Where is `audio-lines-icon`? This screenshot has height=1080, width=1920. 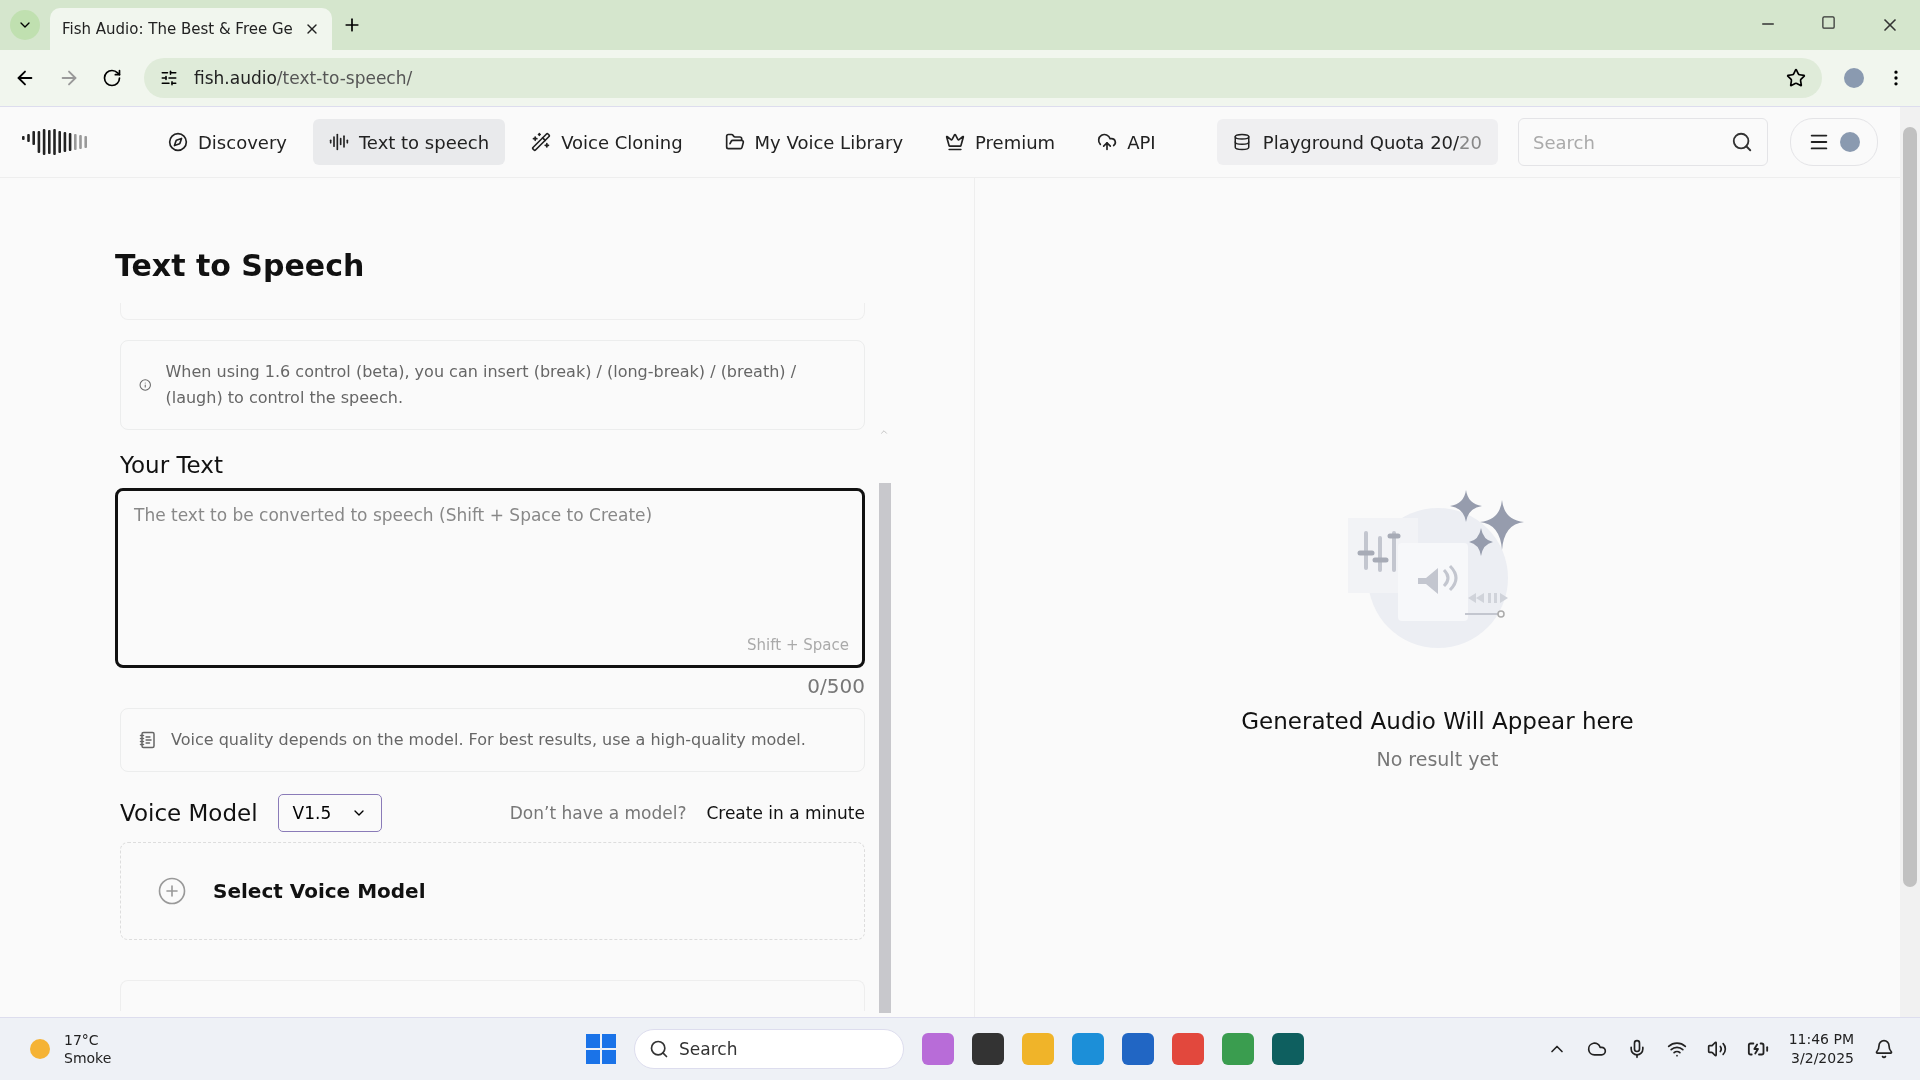 audio-lines-icon is located at coordinates (338, 142).